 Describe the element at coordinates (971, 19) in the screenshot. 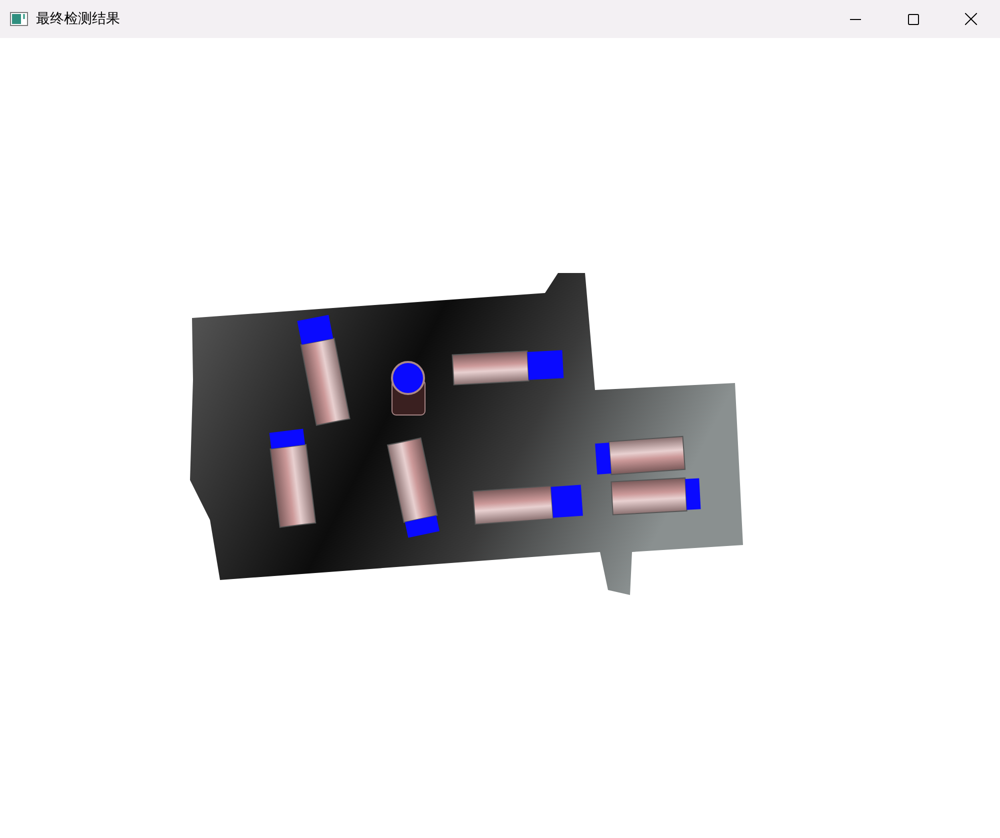

I see `close-icon` at that location.